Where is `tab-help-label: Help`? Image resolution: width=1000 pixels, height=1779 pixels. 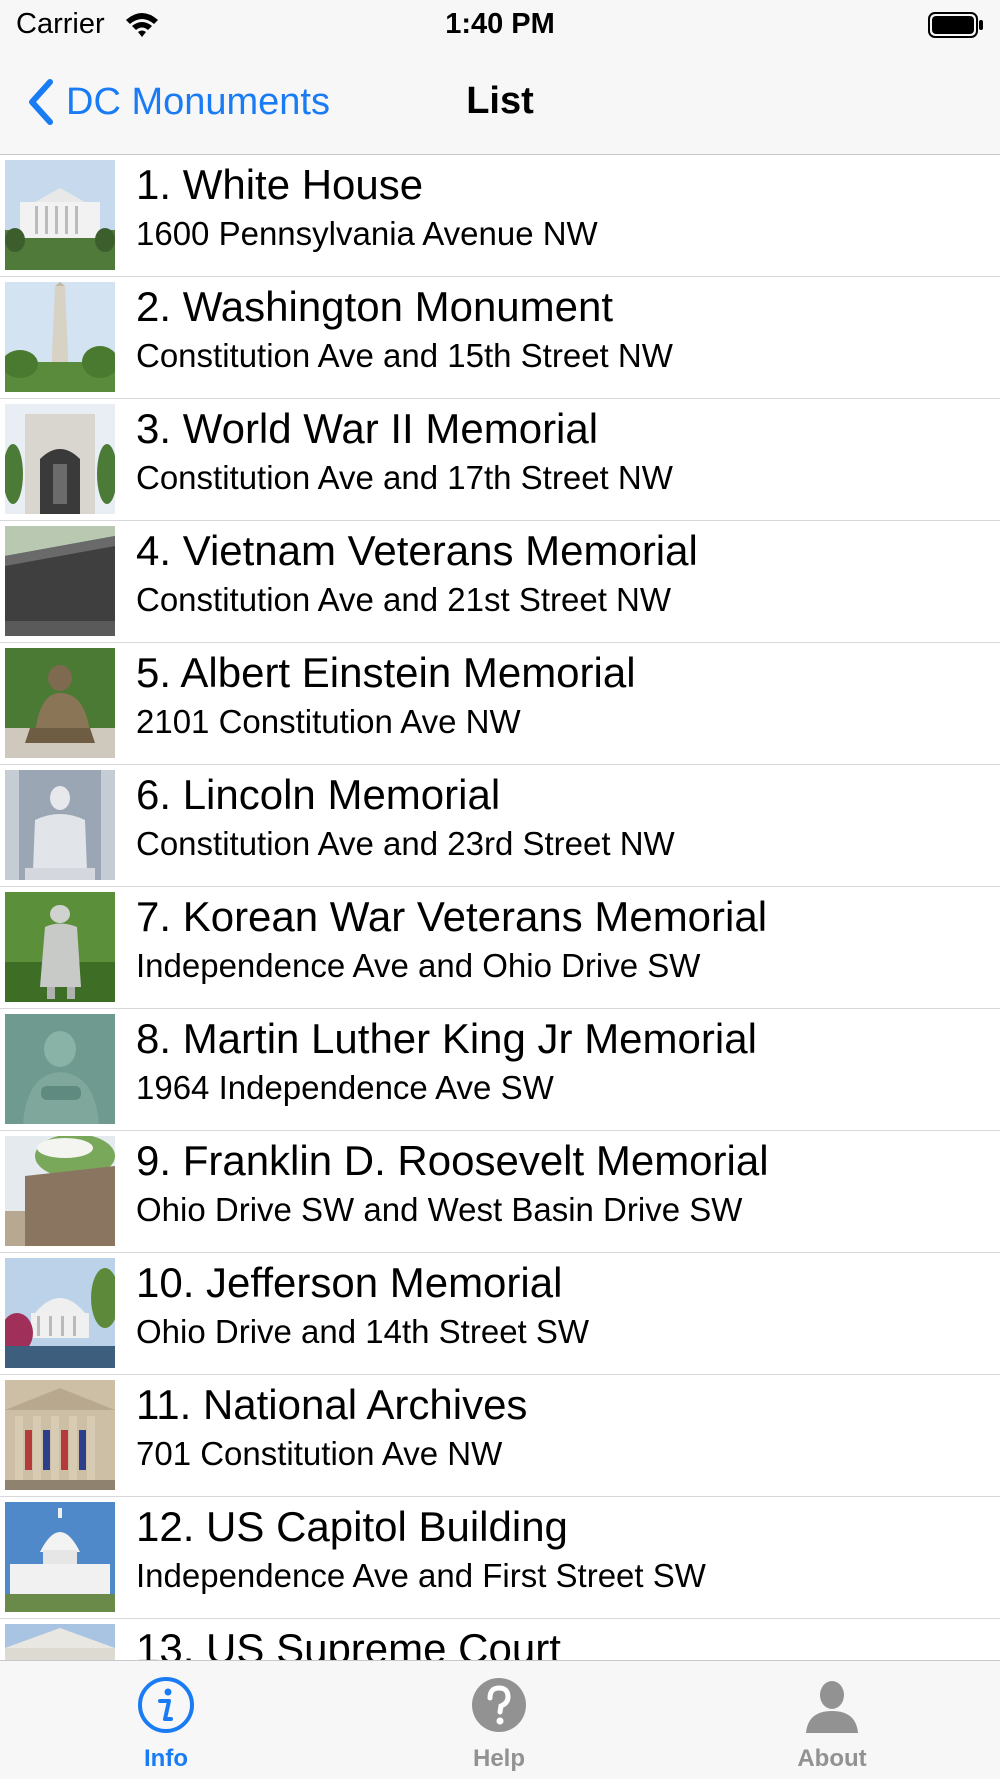 tab-help-label: Help is located at coordinates (498, 1758).